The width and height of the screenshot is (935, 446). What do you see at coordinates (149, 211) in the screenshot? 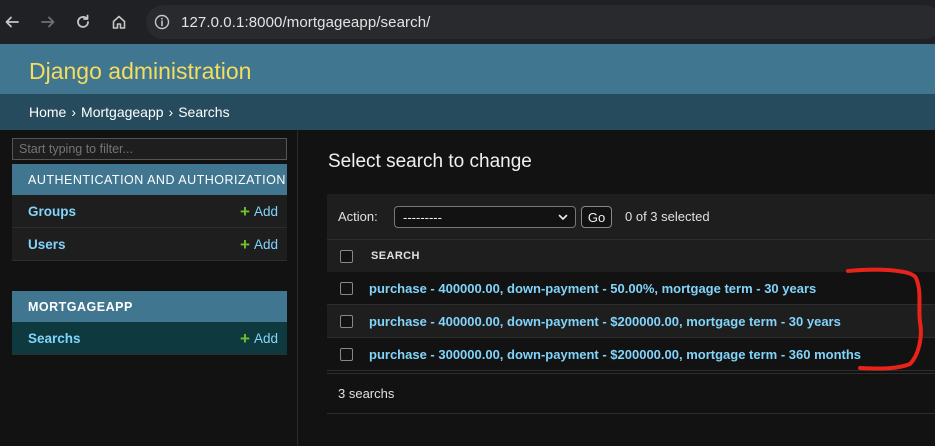
I see `sidebar-item-groups: Groups + Add` at bounding box center [149, 211].